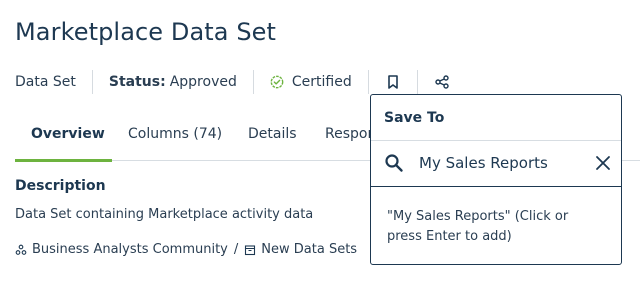 This screenshot has width=640, height=281. I want to click on search-row, so click(496, 164).